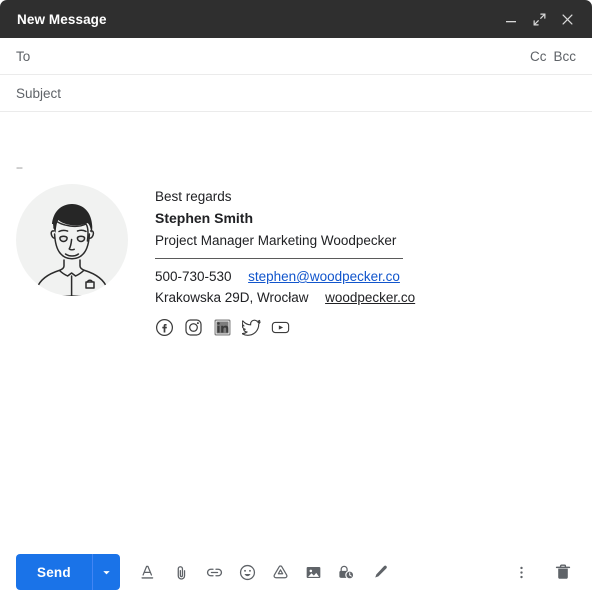 This screenshot has height=600, width=592. I want to click on paperclip-icon, so click(181, 572).